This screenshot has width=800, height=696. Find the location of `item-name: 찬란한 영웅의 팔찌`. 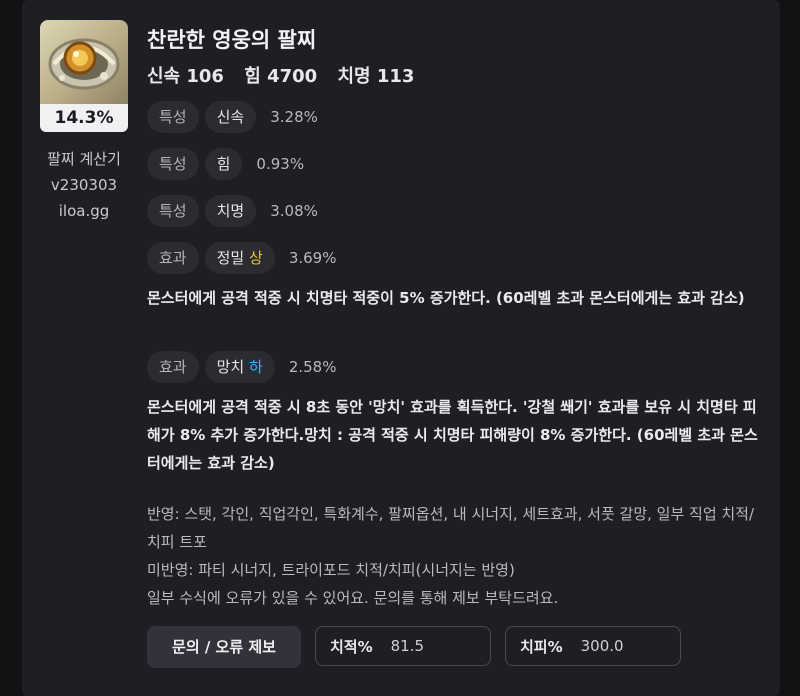

item-name: 찬란한 영웅의 팔찌 is located at coordinates (232, 40).